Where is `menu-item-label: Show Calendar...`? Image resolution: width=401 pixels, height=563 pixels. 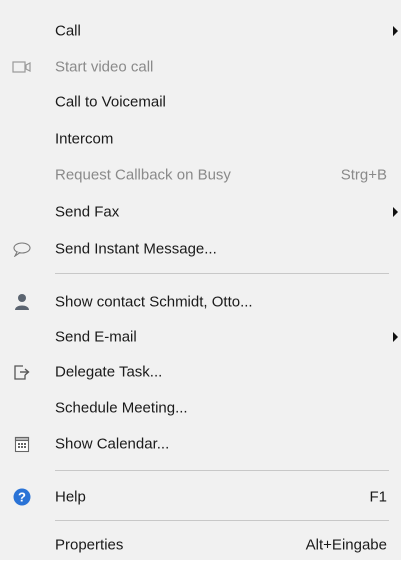 menu-item-label: Show Calendar... is located at coordinates (112, 444).